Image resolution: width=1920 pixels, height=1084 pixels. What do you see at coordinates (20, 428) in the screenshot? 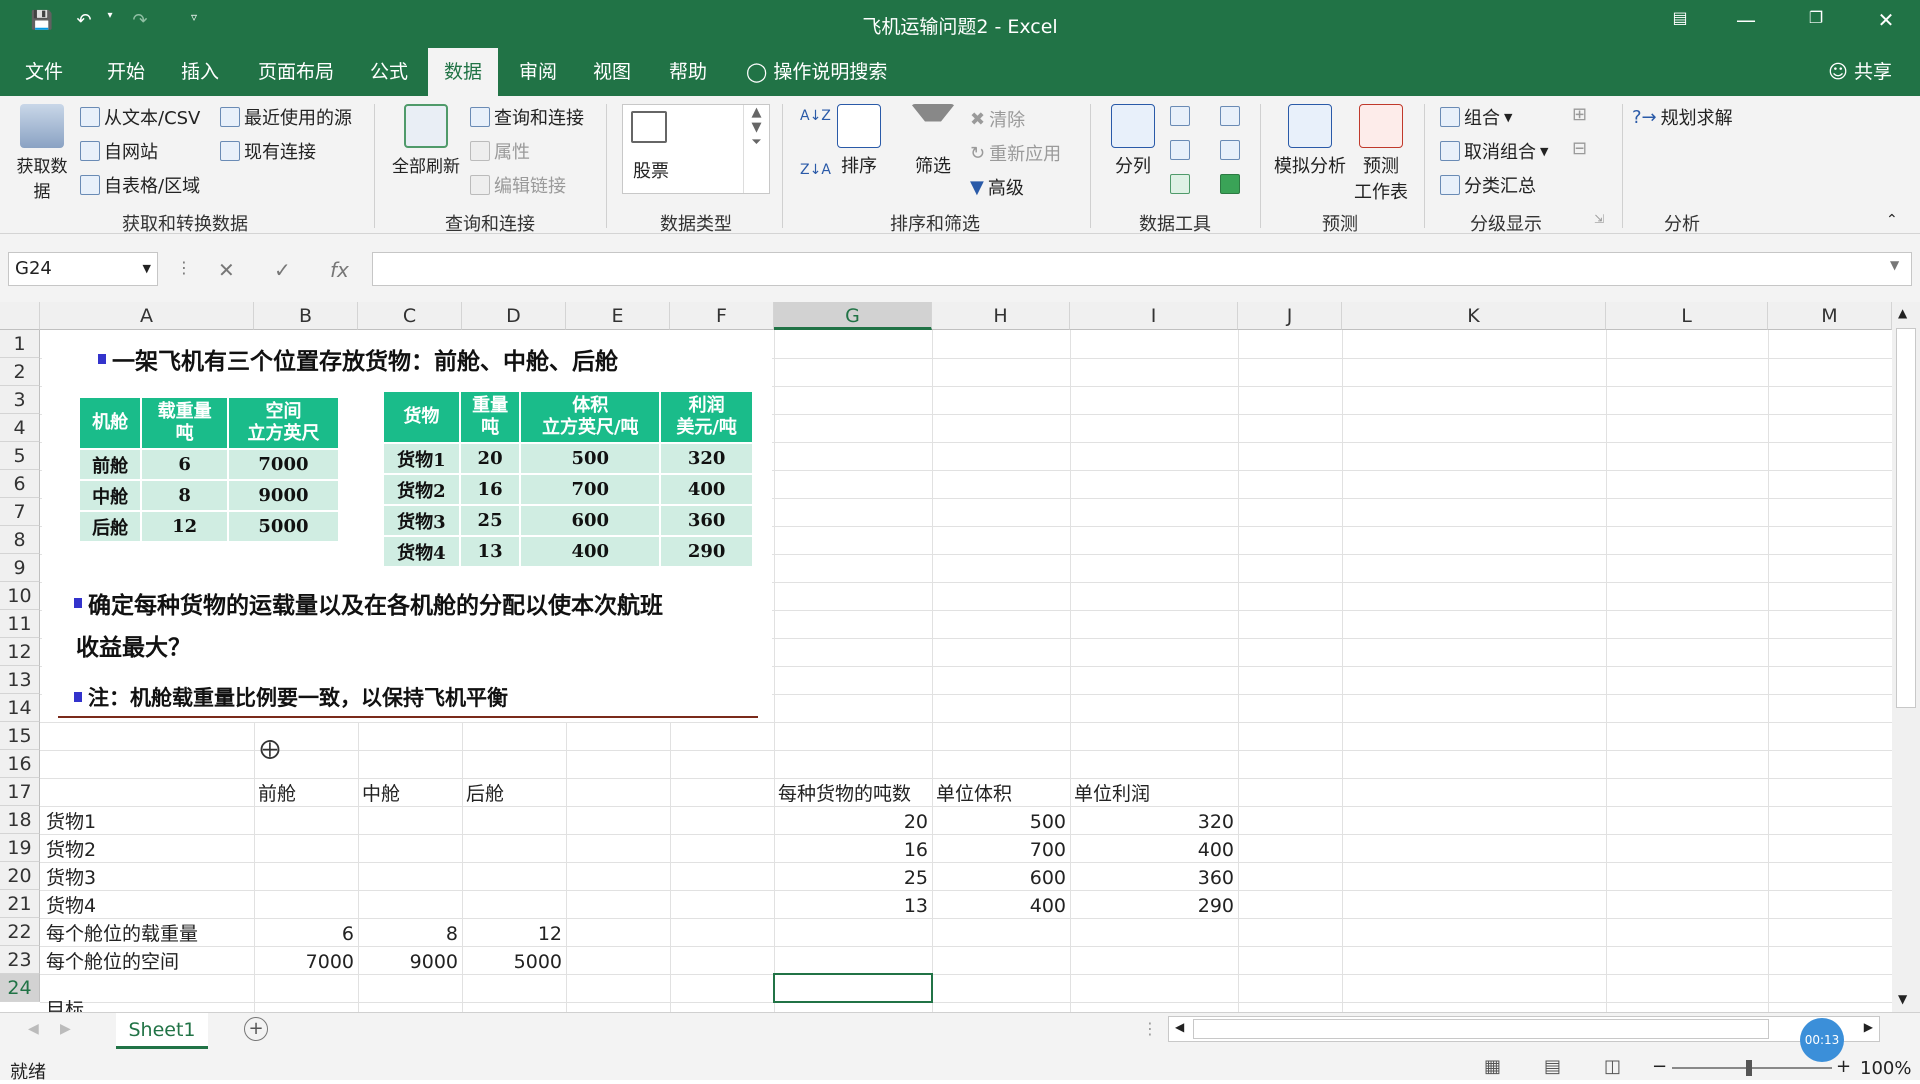
I see `row-header: 4` at bounding box center [20, 428].